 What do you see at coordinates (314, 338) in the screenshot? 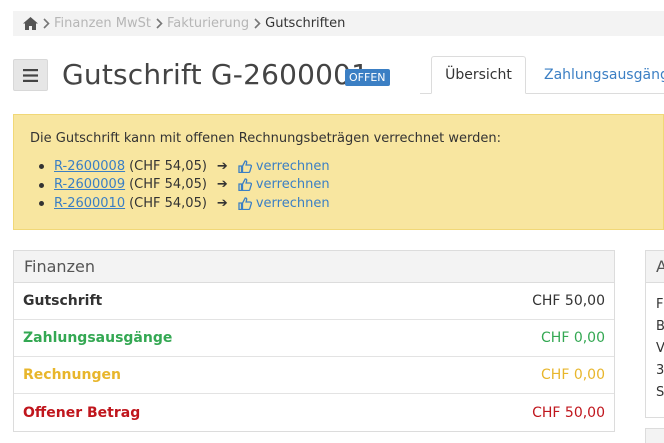
I see `finance-row-zahlungsausgaenge: Zahlungsausgänge CHF 0,00` at bounding box center [314, 338].